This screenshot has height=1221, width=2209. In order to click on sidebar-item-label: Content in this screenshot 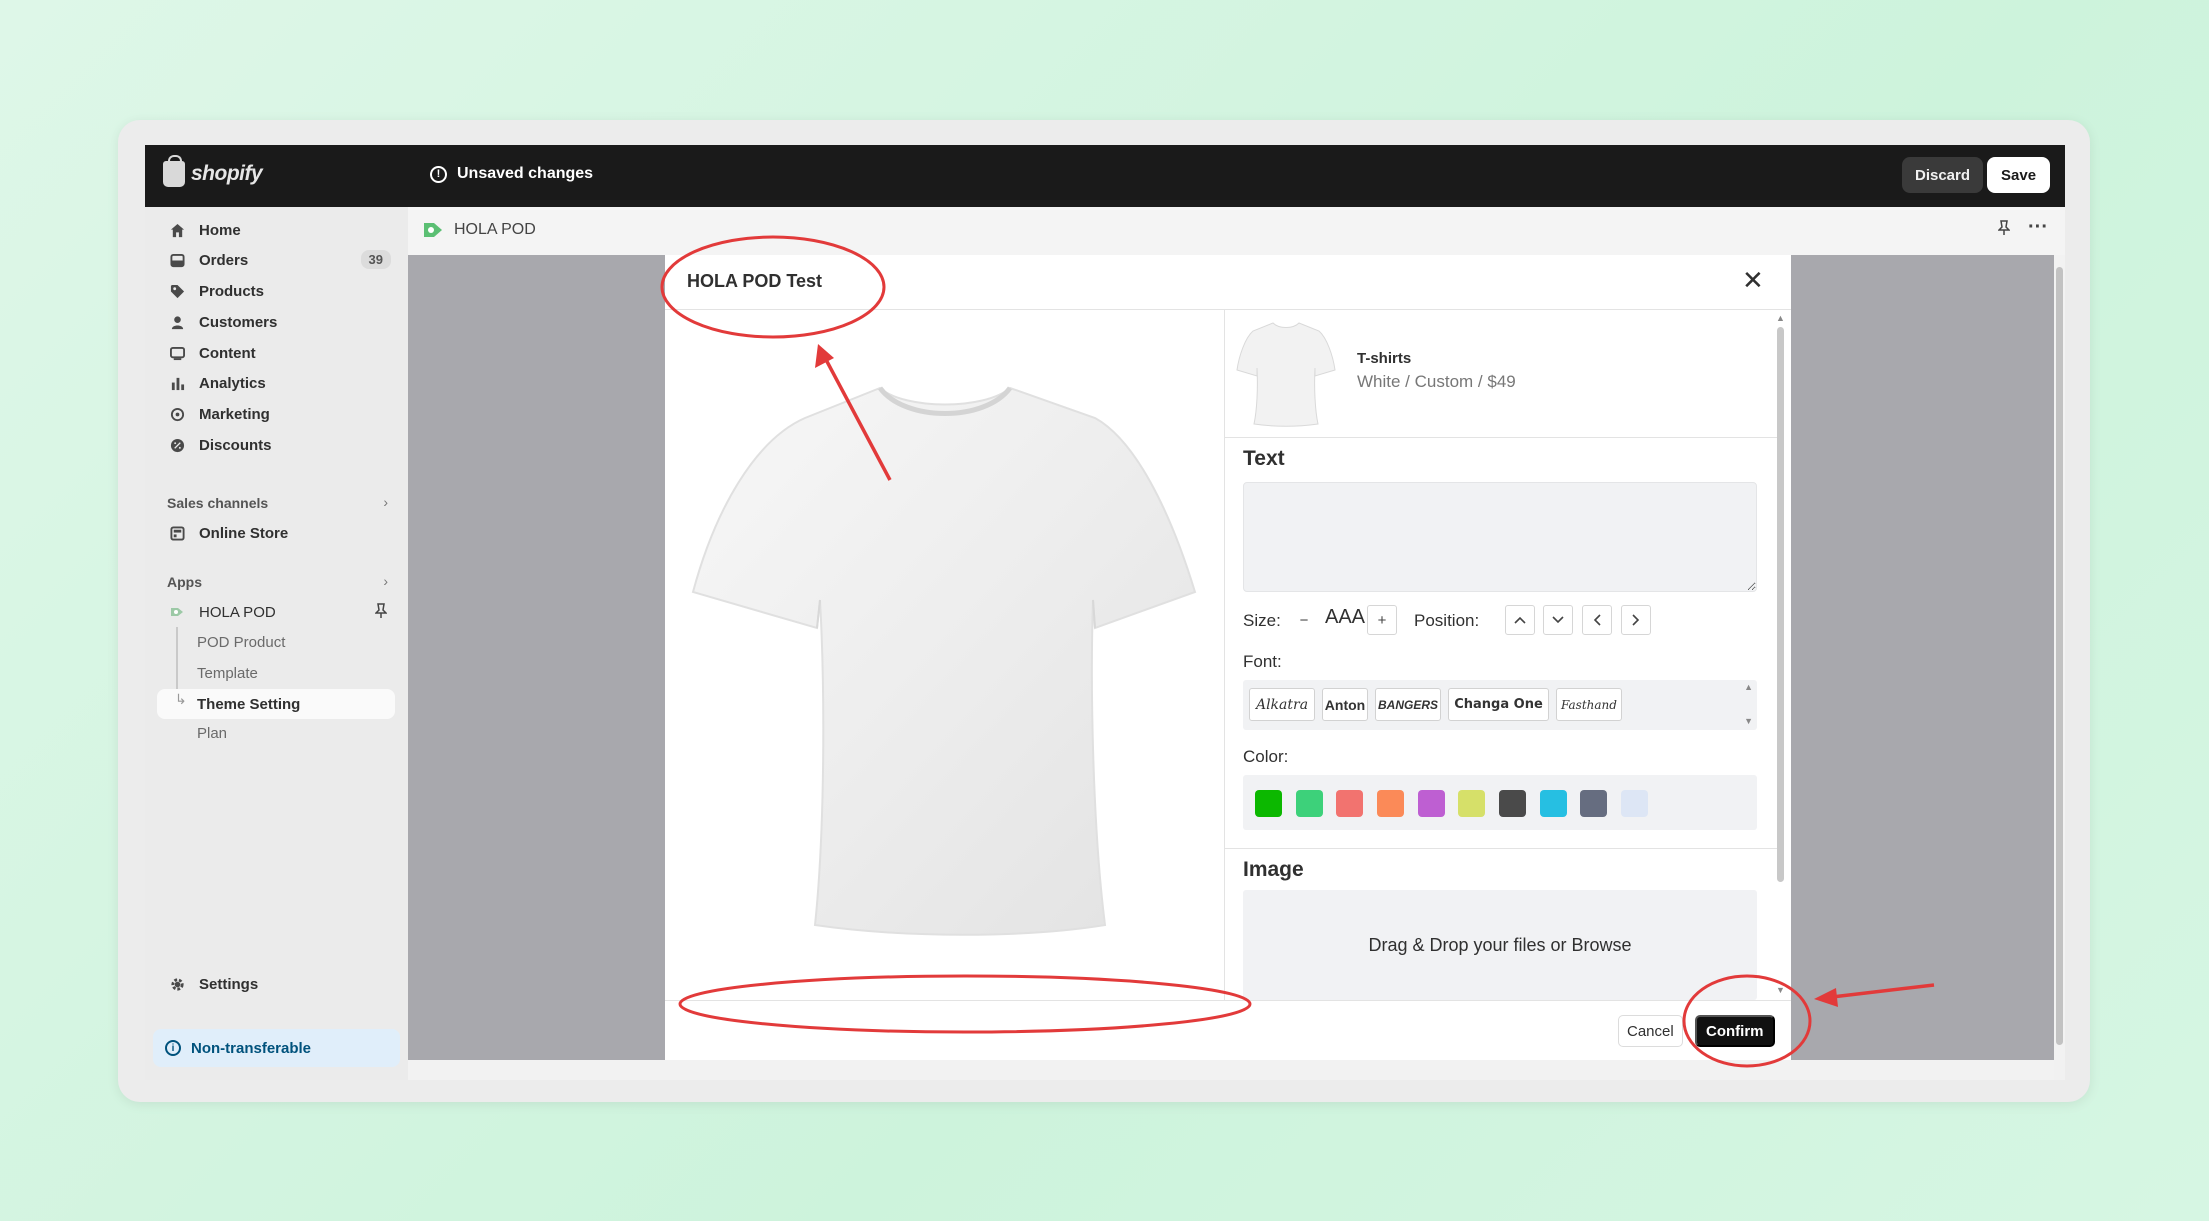, I will do `click(227, 353)`.